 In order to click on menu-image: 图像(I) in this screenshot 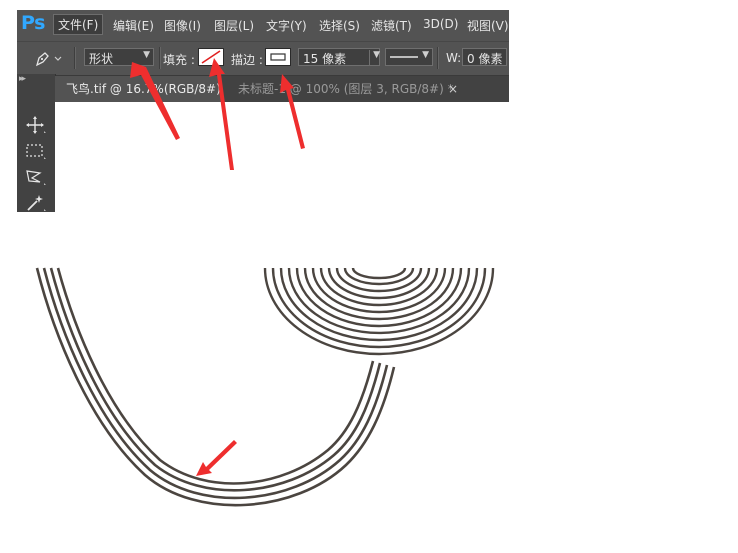, I will do `click(182, 25)`.